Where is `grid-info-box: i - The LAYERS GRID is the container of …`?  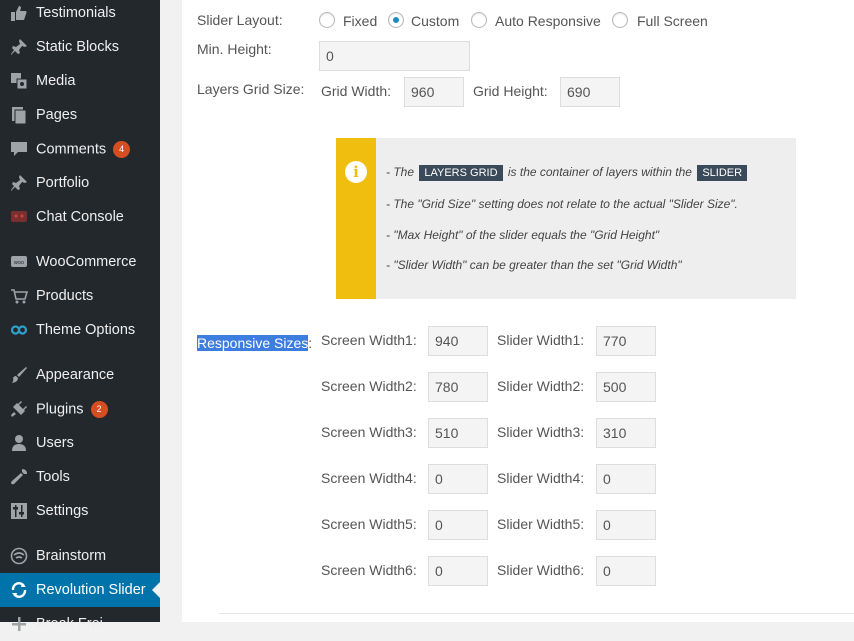
grid-info-box: i - The LAYERS GRID is the container of … is located at coordinates (566, 218).